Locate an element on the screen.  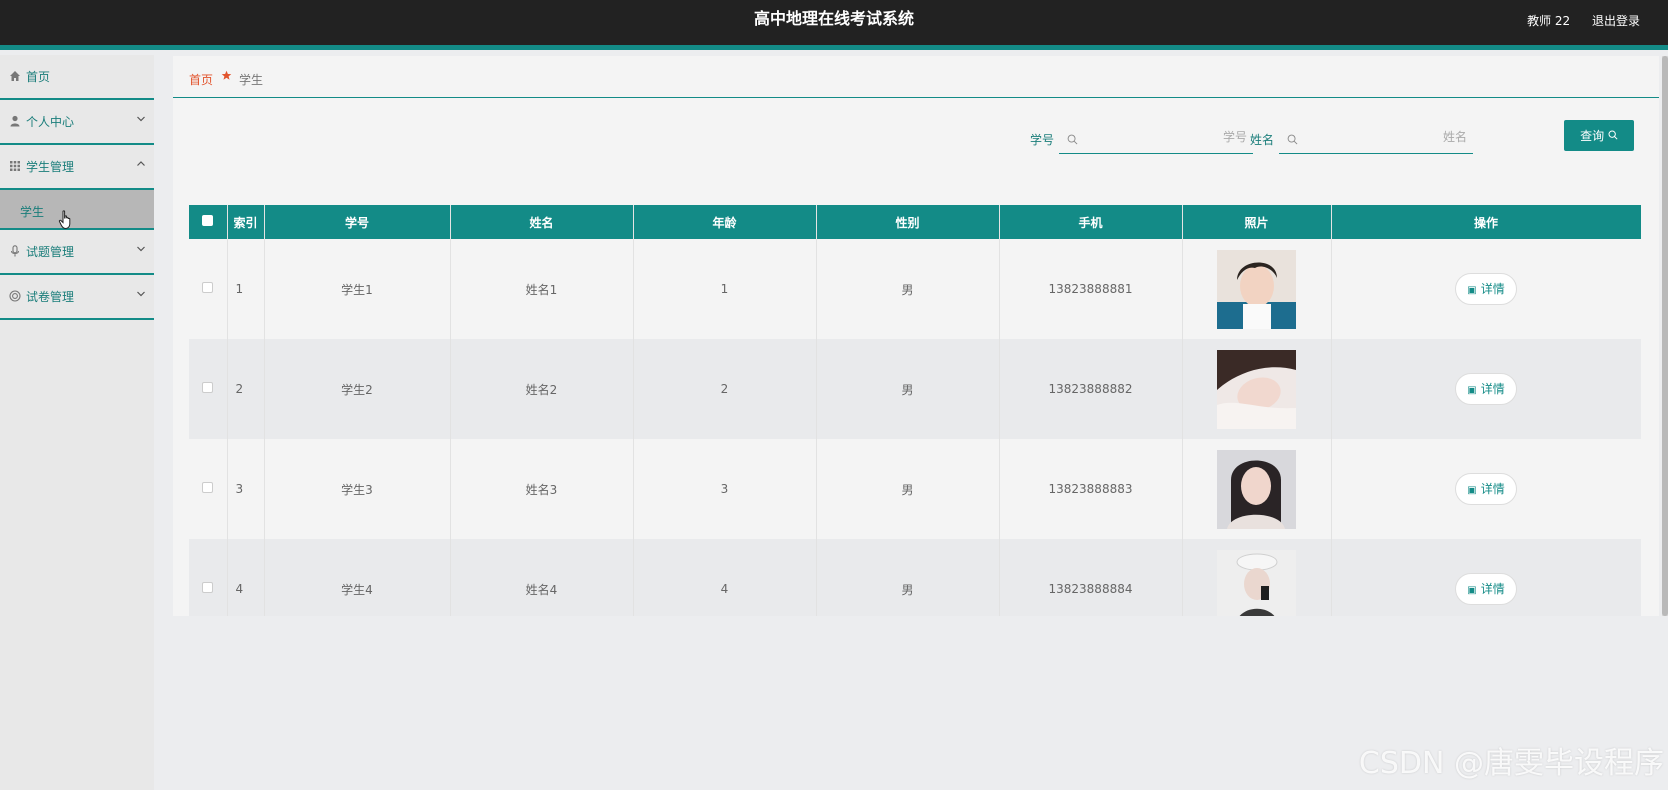
sidebar-item-home: 首页 is located at coordinates (77, 77).